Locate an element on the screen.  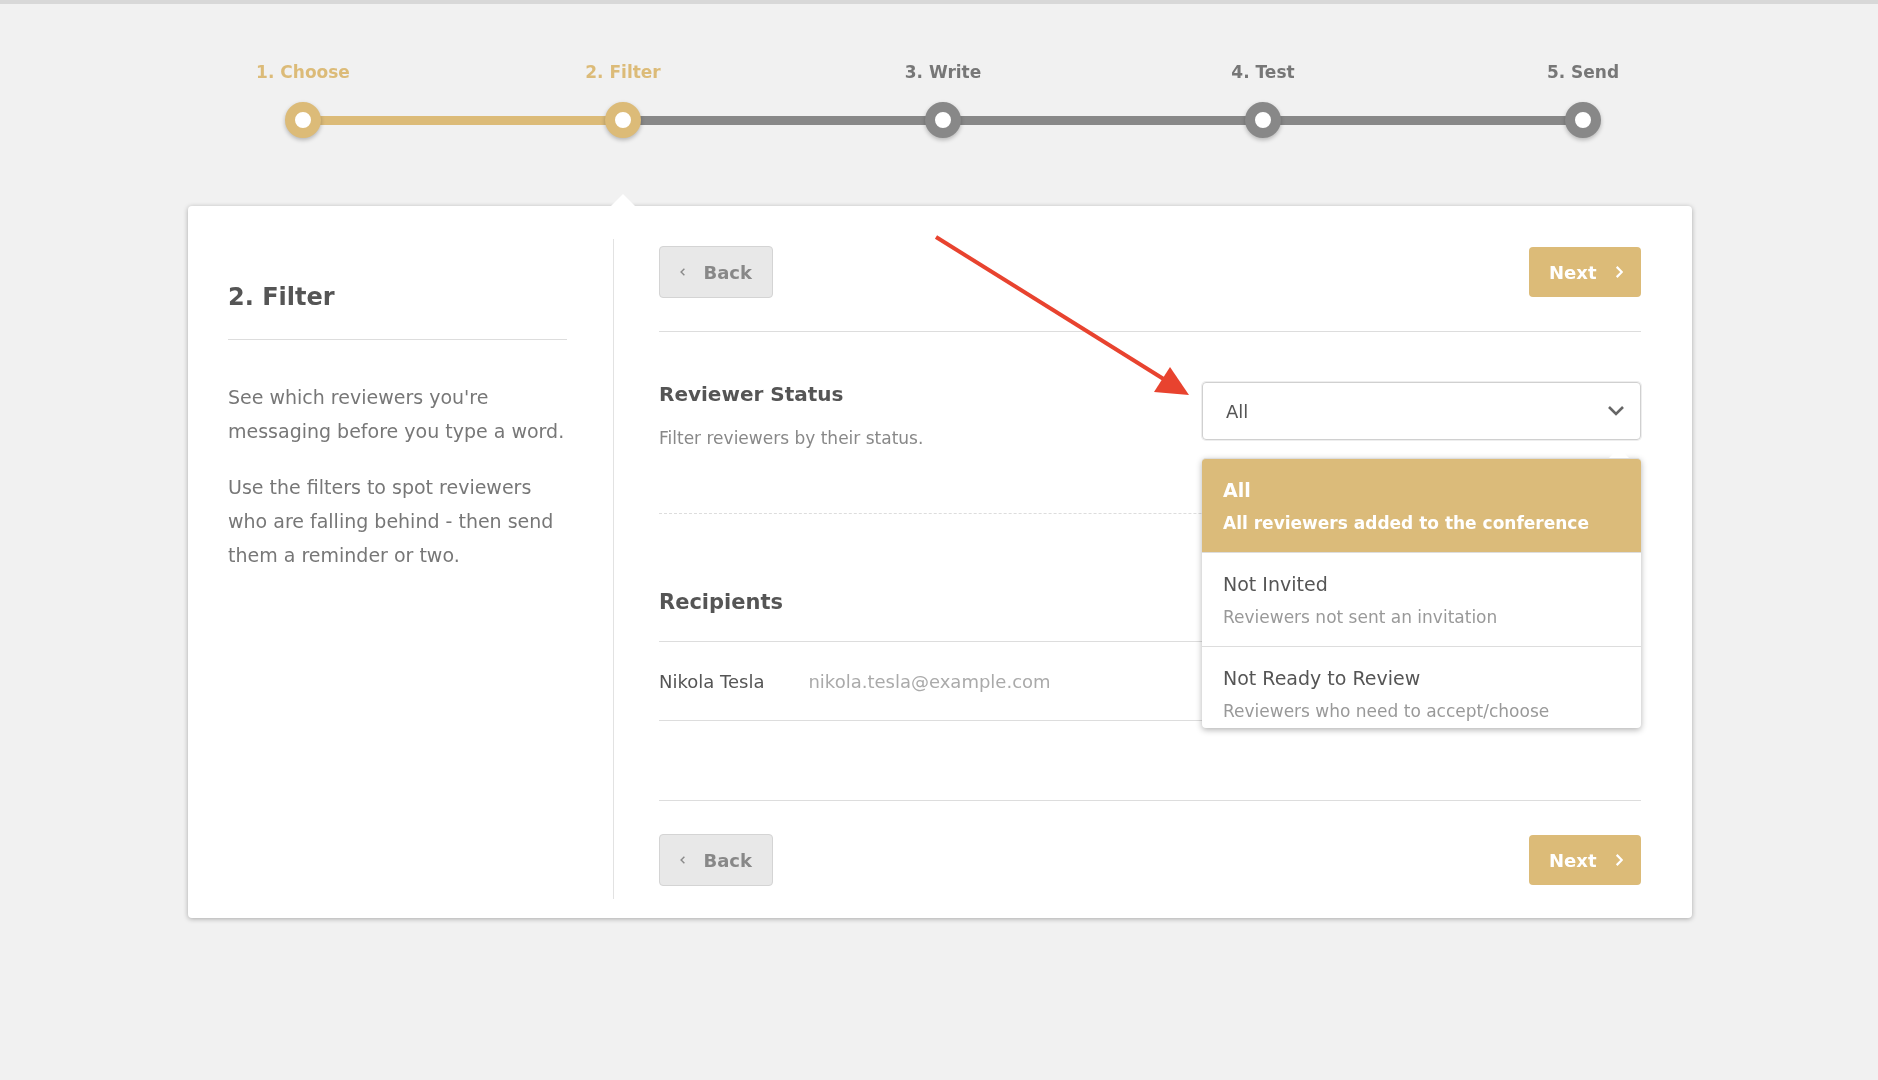
option-label: All is located at coordinates (1237, 490).